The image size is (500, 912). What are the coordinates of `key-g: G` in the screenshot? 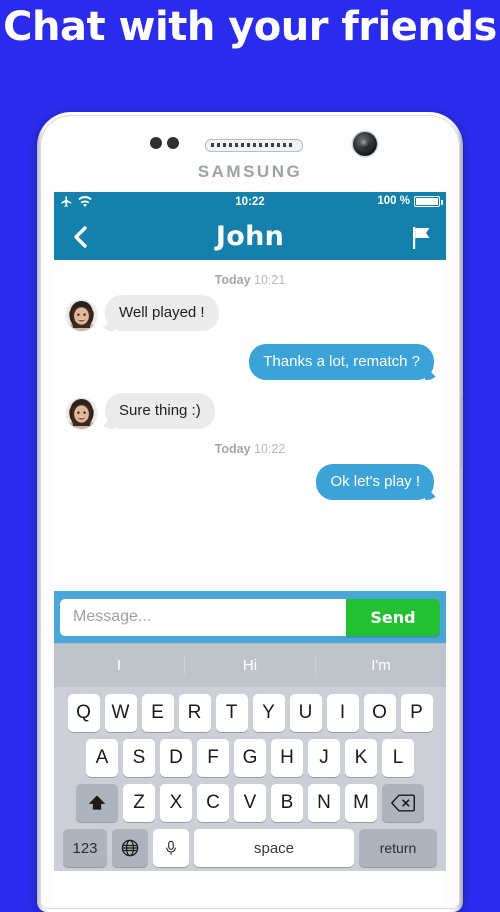 It's located at (250, 758).